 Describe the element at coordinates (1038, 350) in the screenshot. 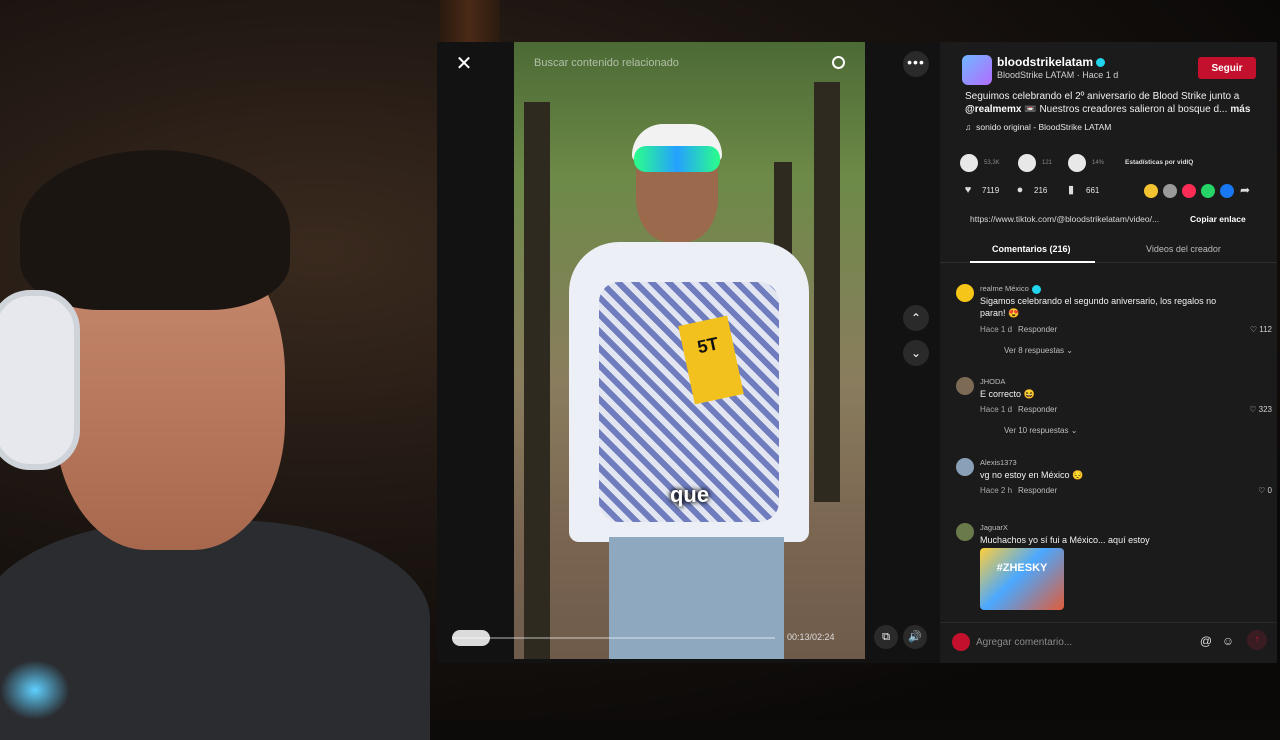

I see `view-replies-button: Ver 8 respuestas ⌄` at that location.